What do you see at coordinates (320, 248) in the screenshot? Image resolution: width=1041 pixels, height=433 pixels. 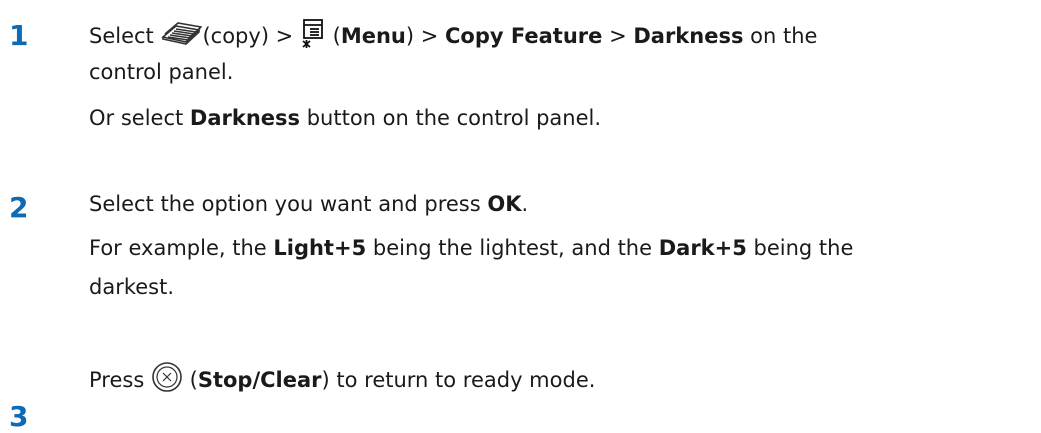 I see `light-5-label: Light+5` at bounding box center [320, 248].